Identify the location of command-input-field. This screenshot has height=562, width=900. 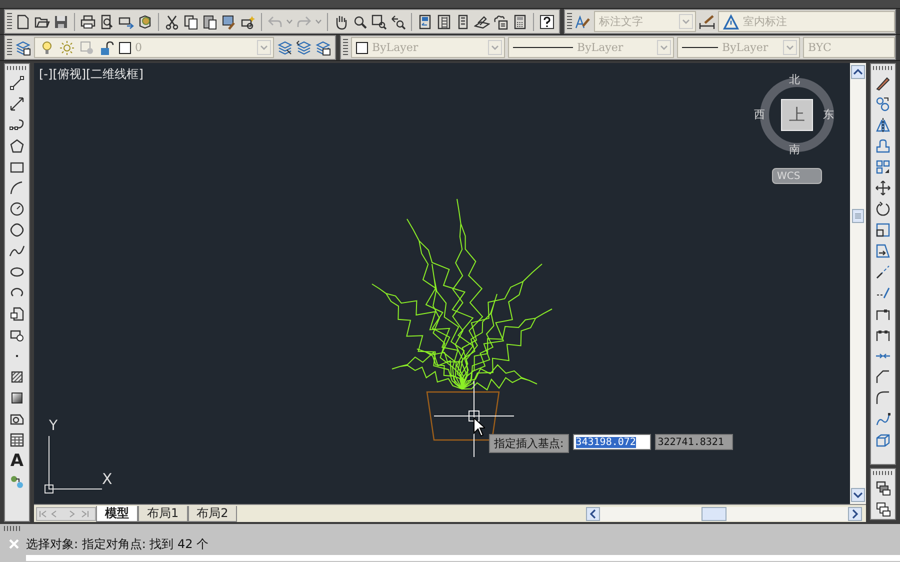
(463, 558).